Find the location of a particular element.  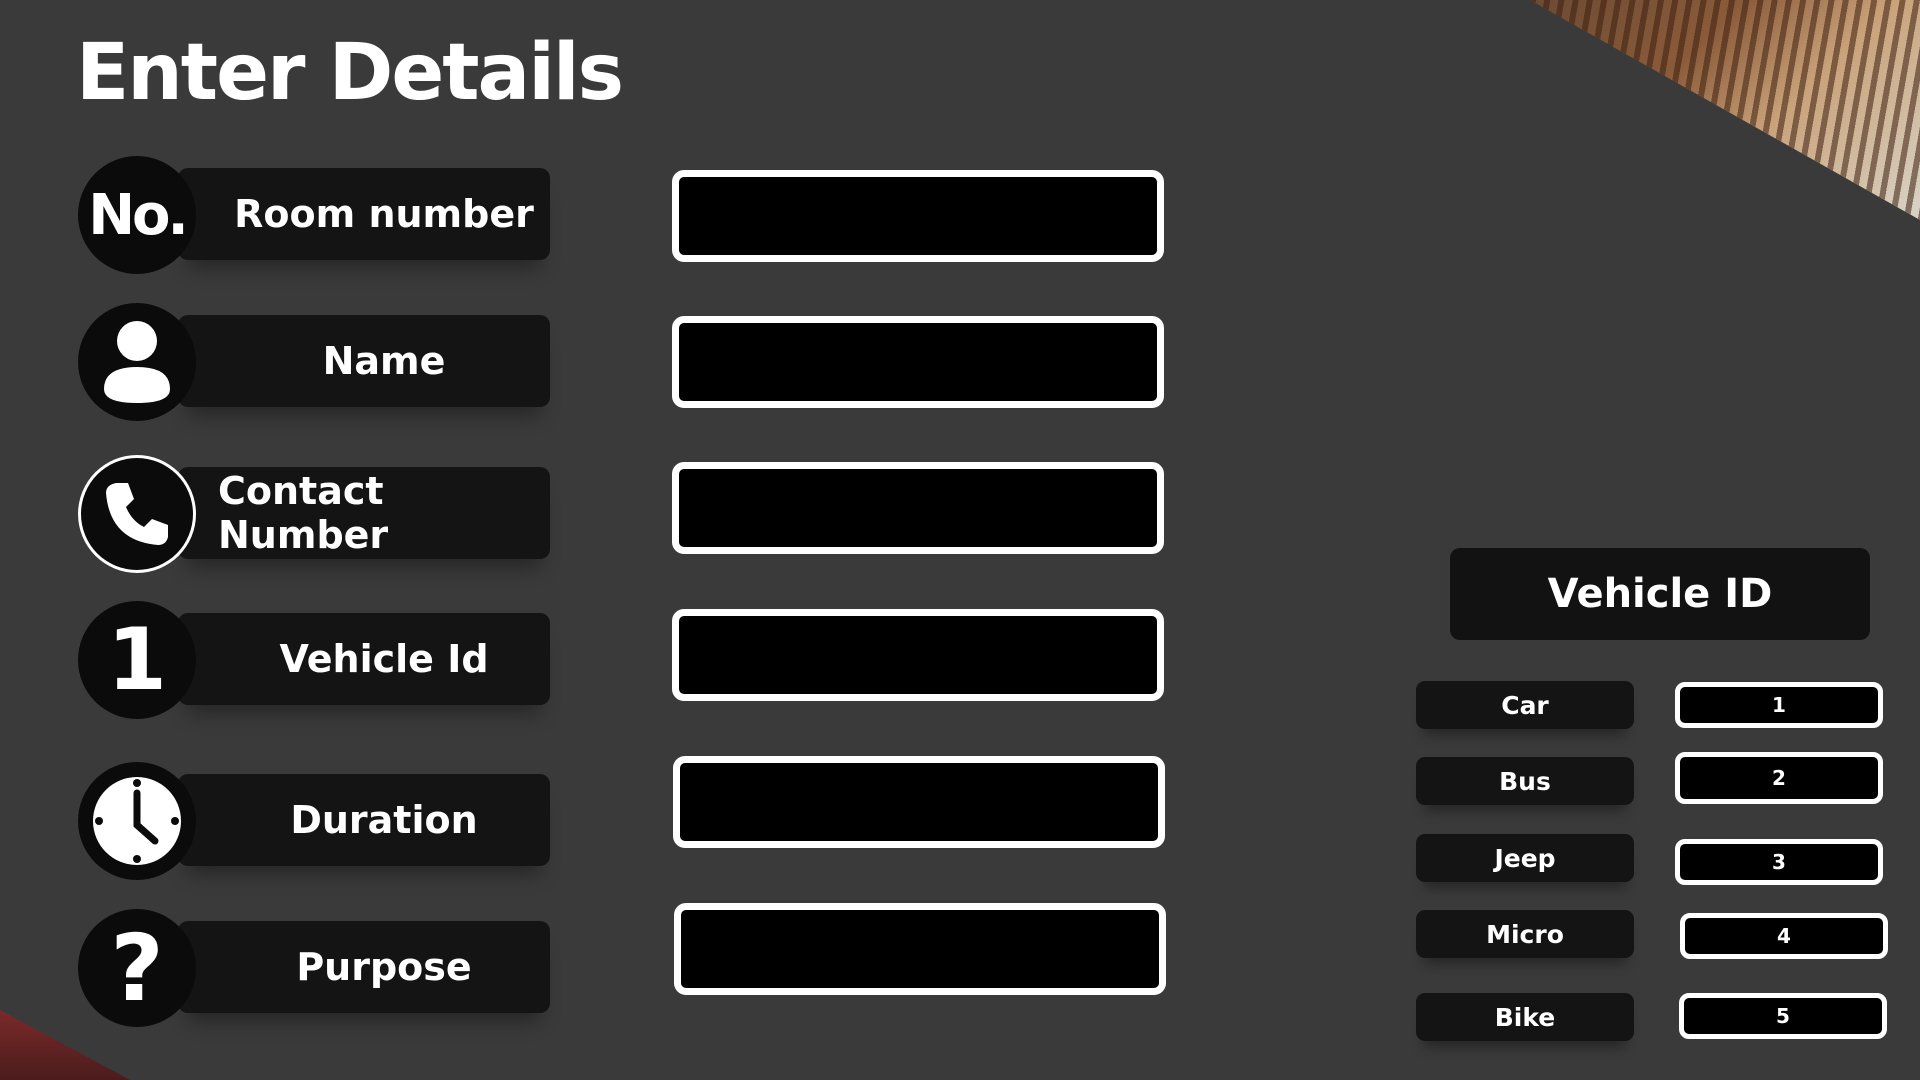

contact-number-label: Contact Number is located at coordinates (364, 513).